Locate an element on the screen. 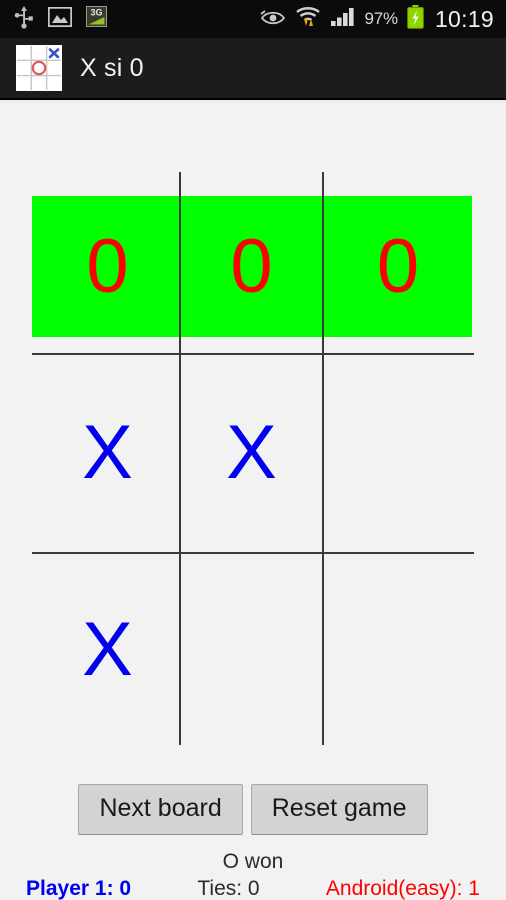 This screenshot has height=900, width=506. status-bar-left-icons: 3G is located at coordinates (53, 19).